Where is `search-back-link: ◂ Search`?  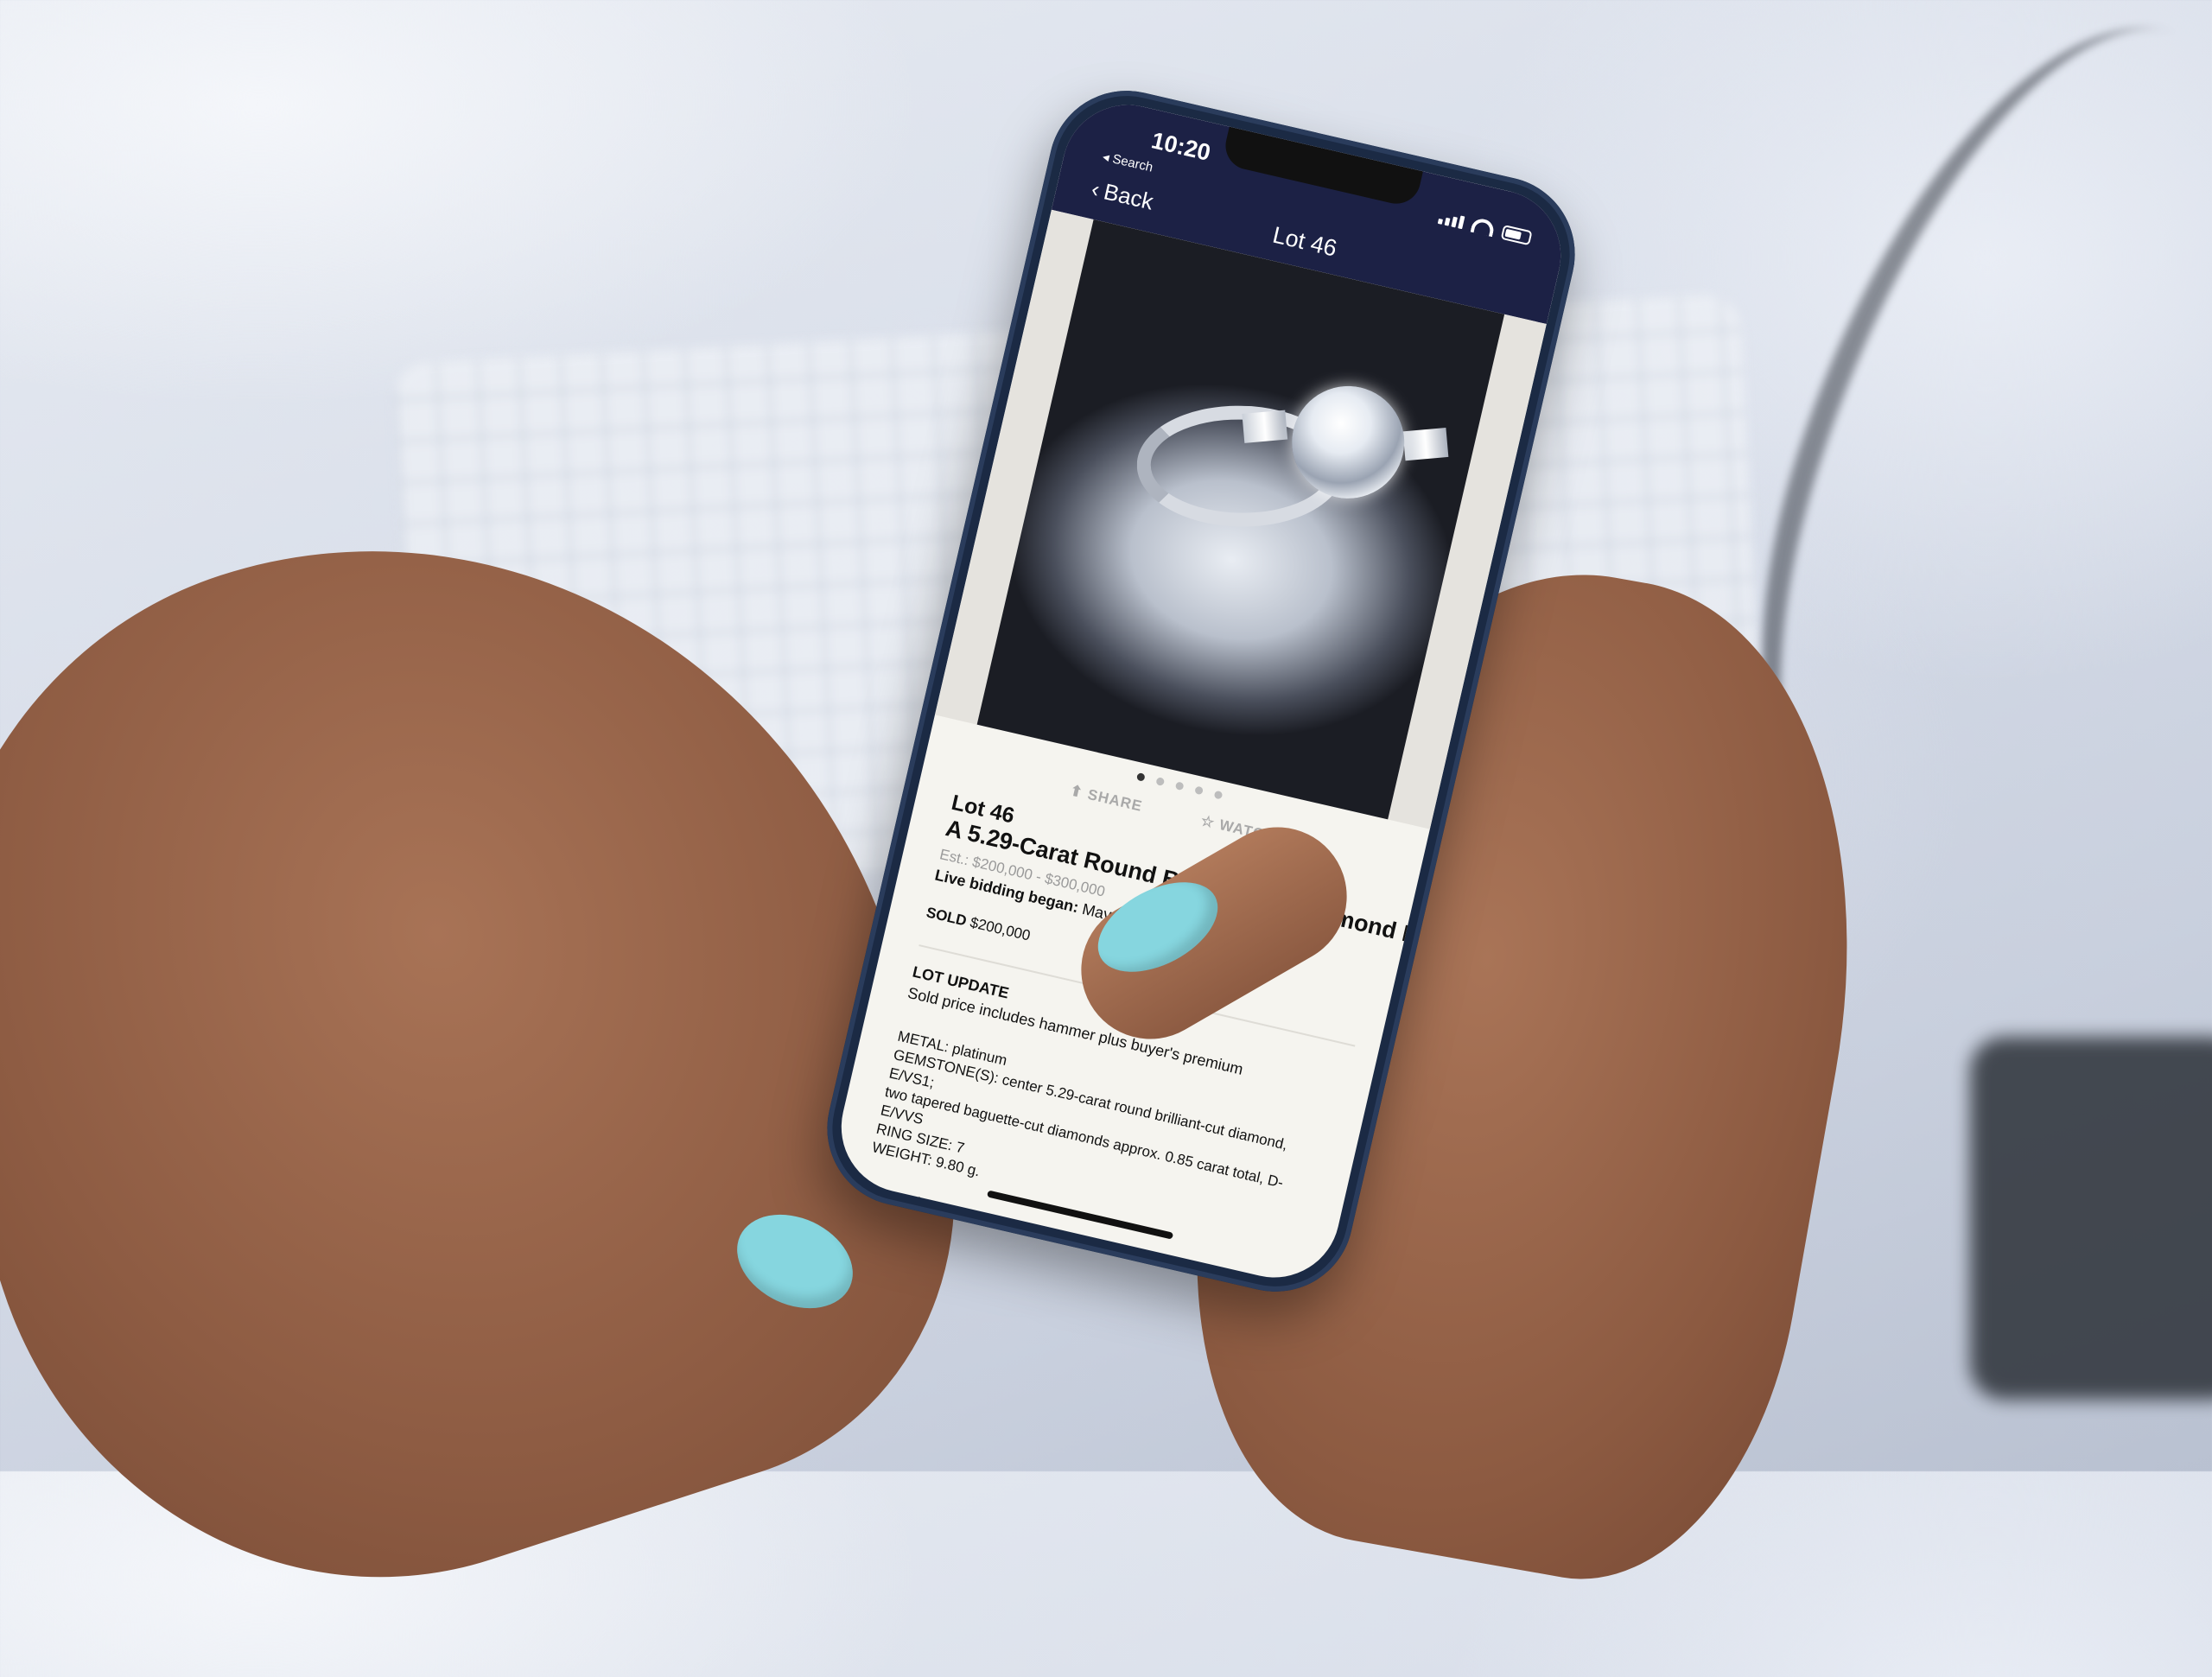
search-back-link: ◂ Search is located at coordinates (1127, 162).